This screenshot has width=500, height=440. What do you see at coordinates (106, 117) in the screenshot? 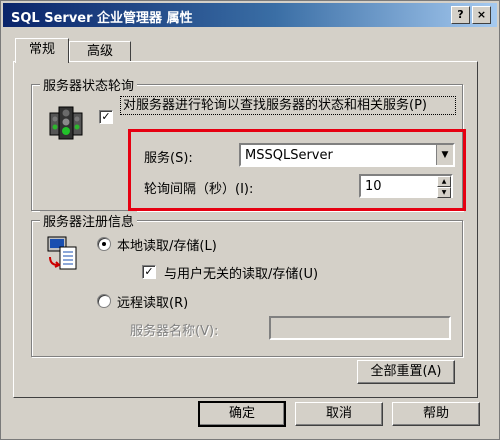
I see `poll-server-checkbox: ✓` at bounding box center [106, 117].